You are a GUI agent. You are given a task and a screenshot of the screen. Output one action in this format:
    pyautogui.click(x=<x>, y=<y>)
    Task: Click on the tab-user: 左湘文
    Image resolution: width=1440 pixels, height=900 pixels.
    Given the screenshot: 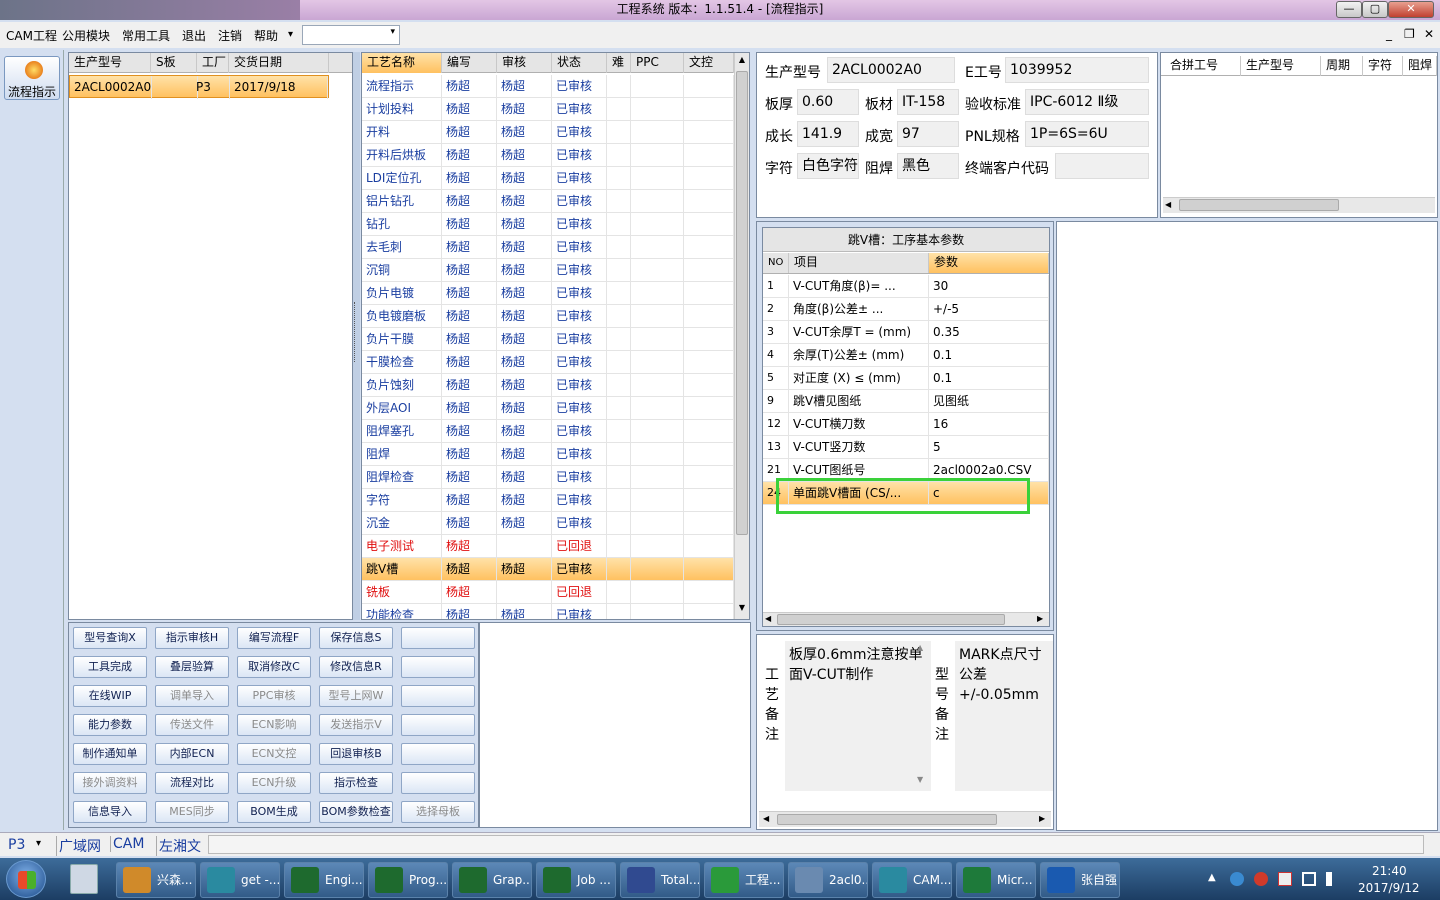 What is the action you would take?
    pyautogui.click(x=178, y=846)
    